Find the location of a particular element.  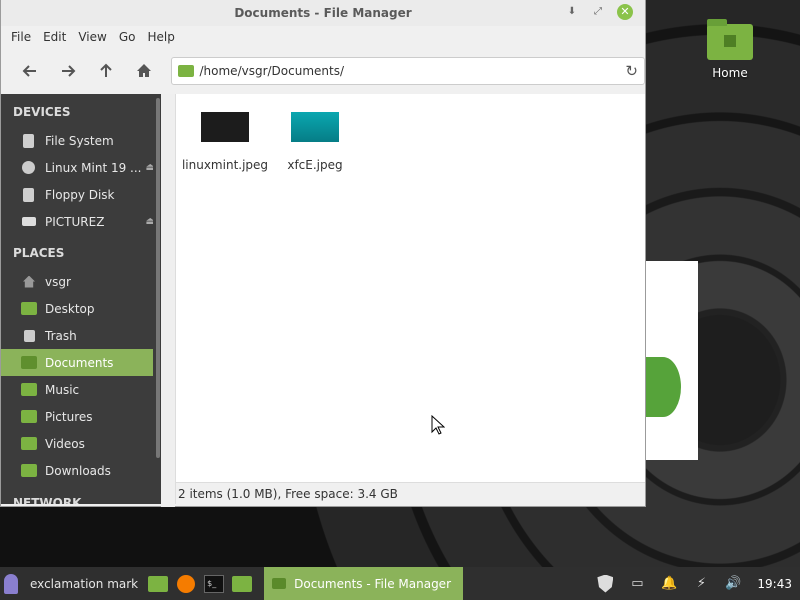

window-title: Documents - File Manager is located at coordinates (323, 13).